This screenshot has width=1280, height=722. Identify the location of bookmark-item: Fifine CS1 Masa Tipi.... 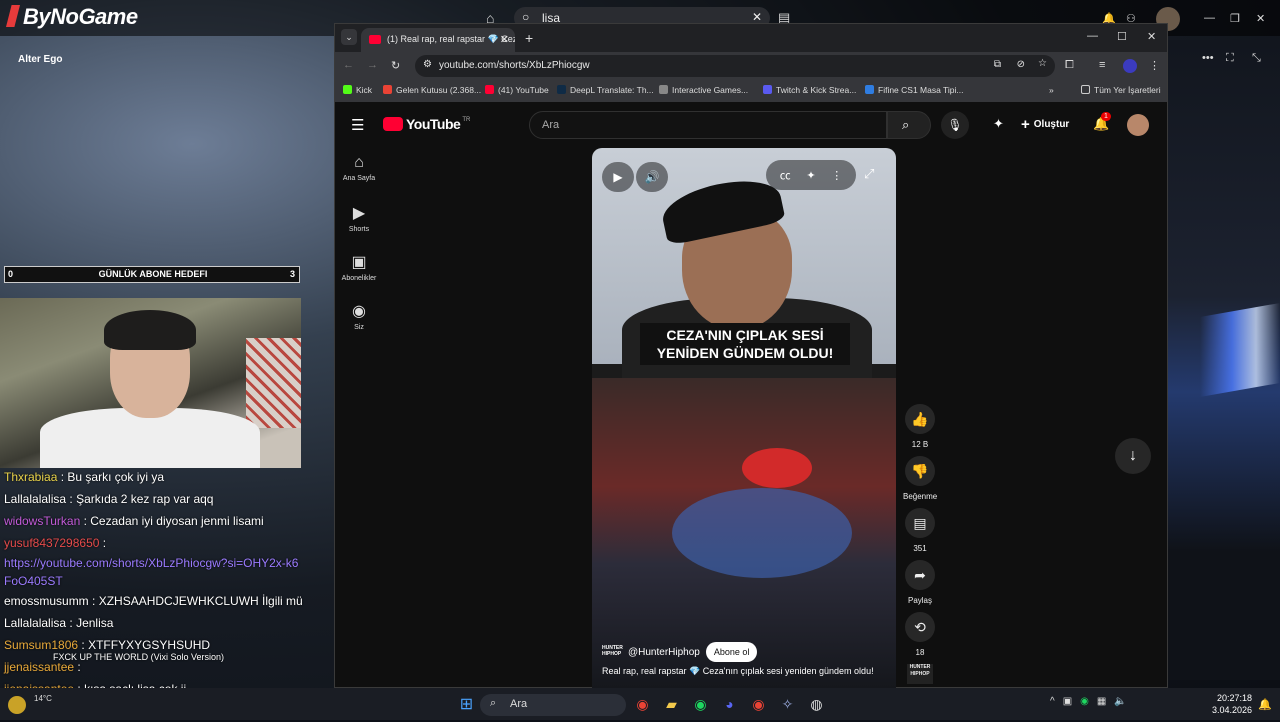
(914, 90).